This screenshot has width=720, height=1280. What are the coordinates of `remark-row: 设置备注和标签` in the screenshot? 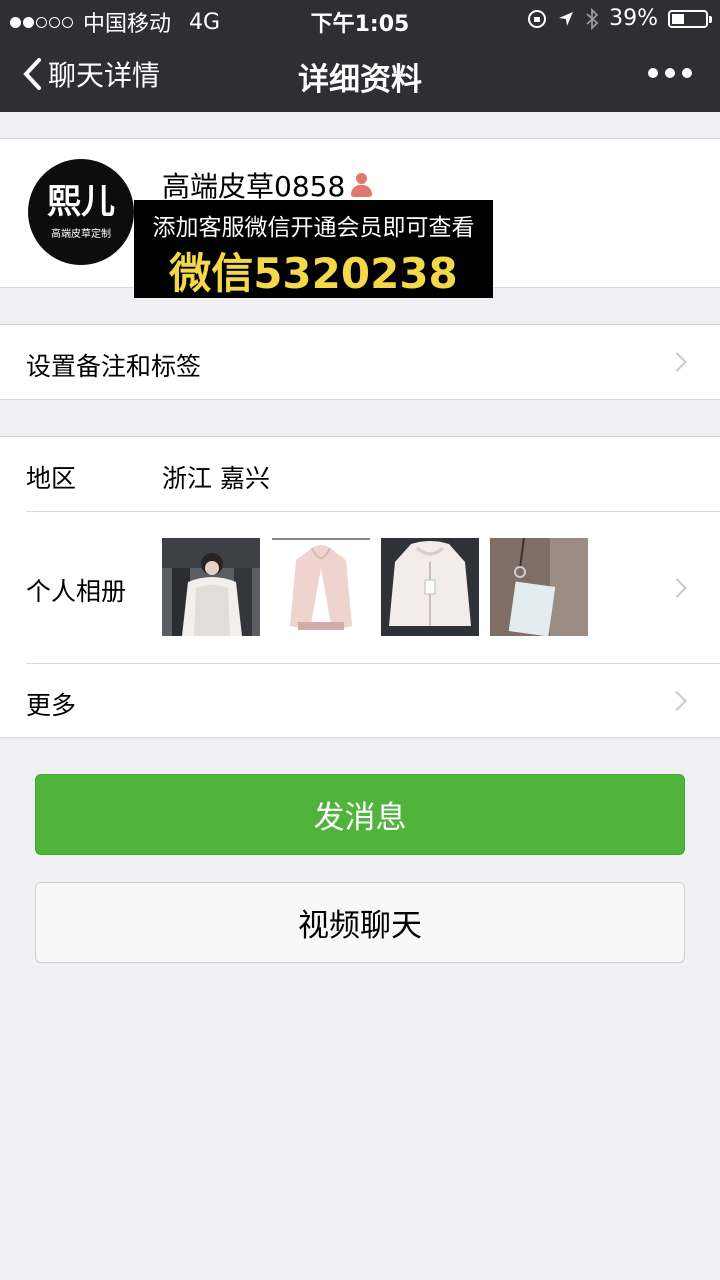 It's located at (360, 362).